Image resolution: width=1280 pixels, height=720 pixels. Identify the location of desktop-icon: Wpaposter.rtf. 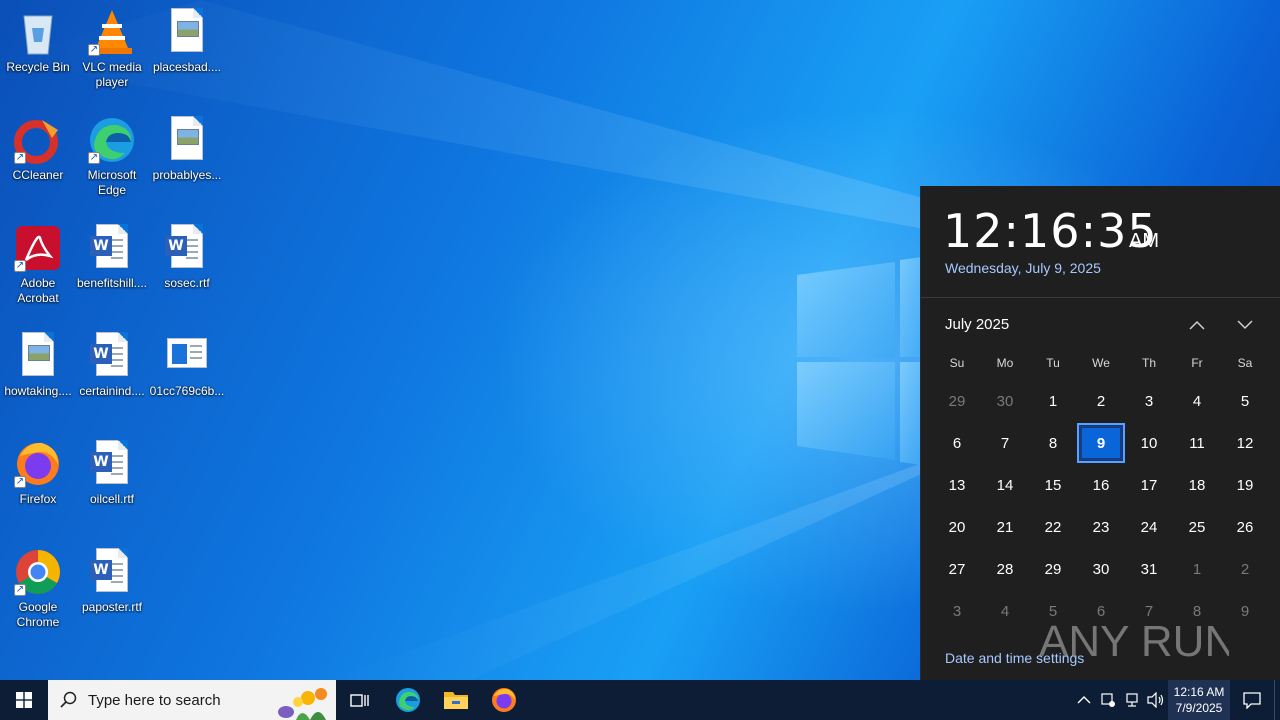
(112, 592).